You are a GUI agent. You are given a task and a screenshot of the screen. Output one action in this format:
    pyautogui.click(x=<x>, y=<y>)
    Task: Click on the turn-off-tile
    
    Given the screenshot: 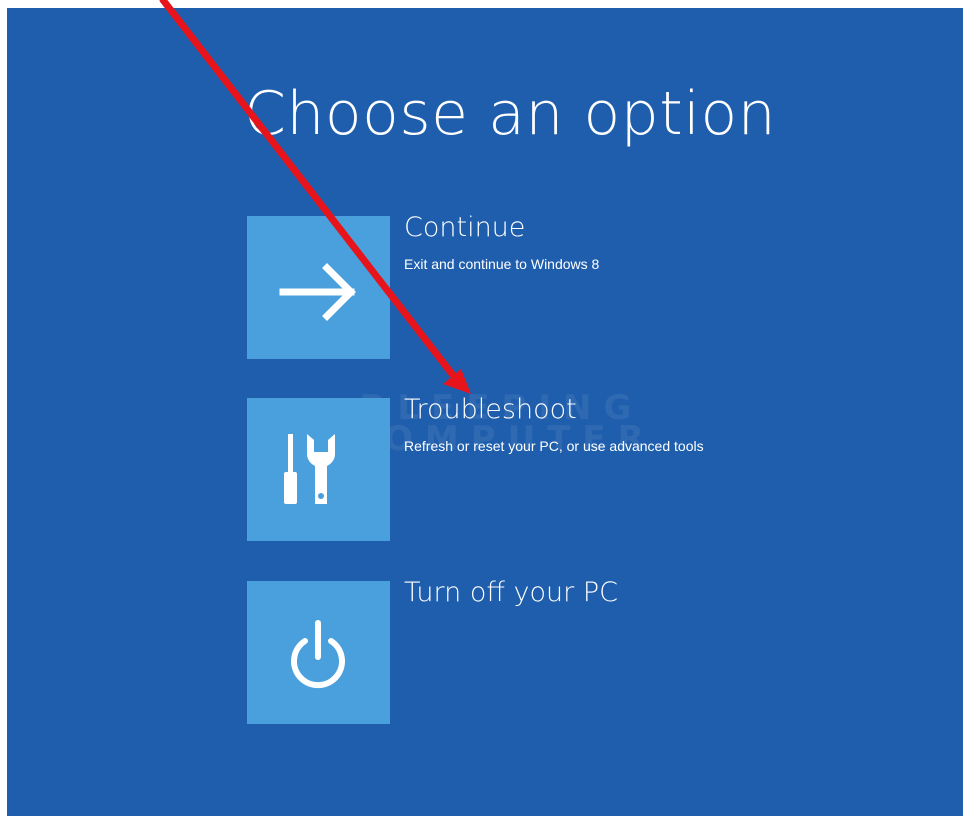 What is the action you would take?
    pyautogui.click(x=318, y=652)
    